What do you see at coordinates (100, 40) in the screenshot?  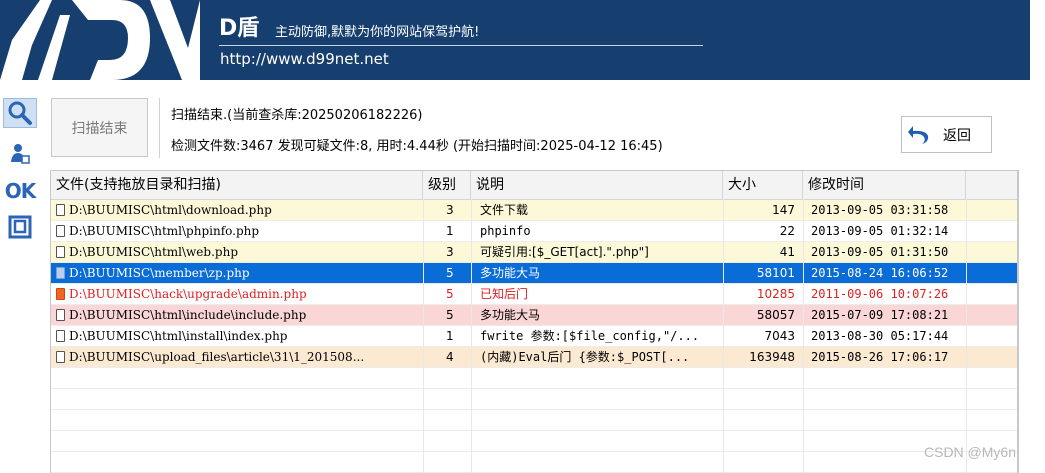 I see `d-shield-logo` at bounding box center [100, 40].